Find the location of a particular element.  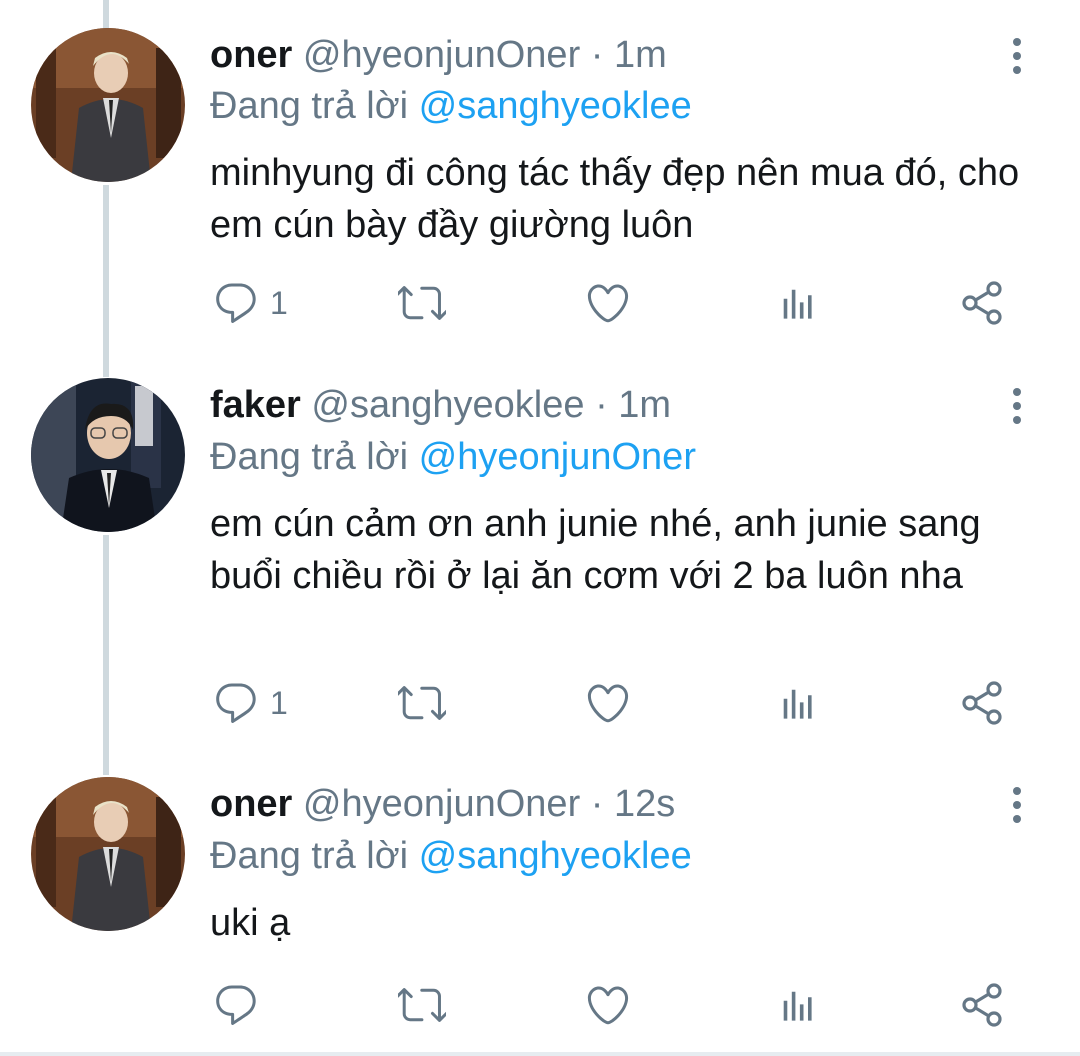

replying-to: Đang trả lời @hyeonjunOner is located at coordinates (453, 457).